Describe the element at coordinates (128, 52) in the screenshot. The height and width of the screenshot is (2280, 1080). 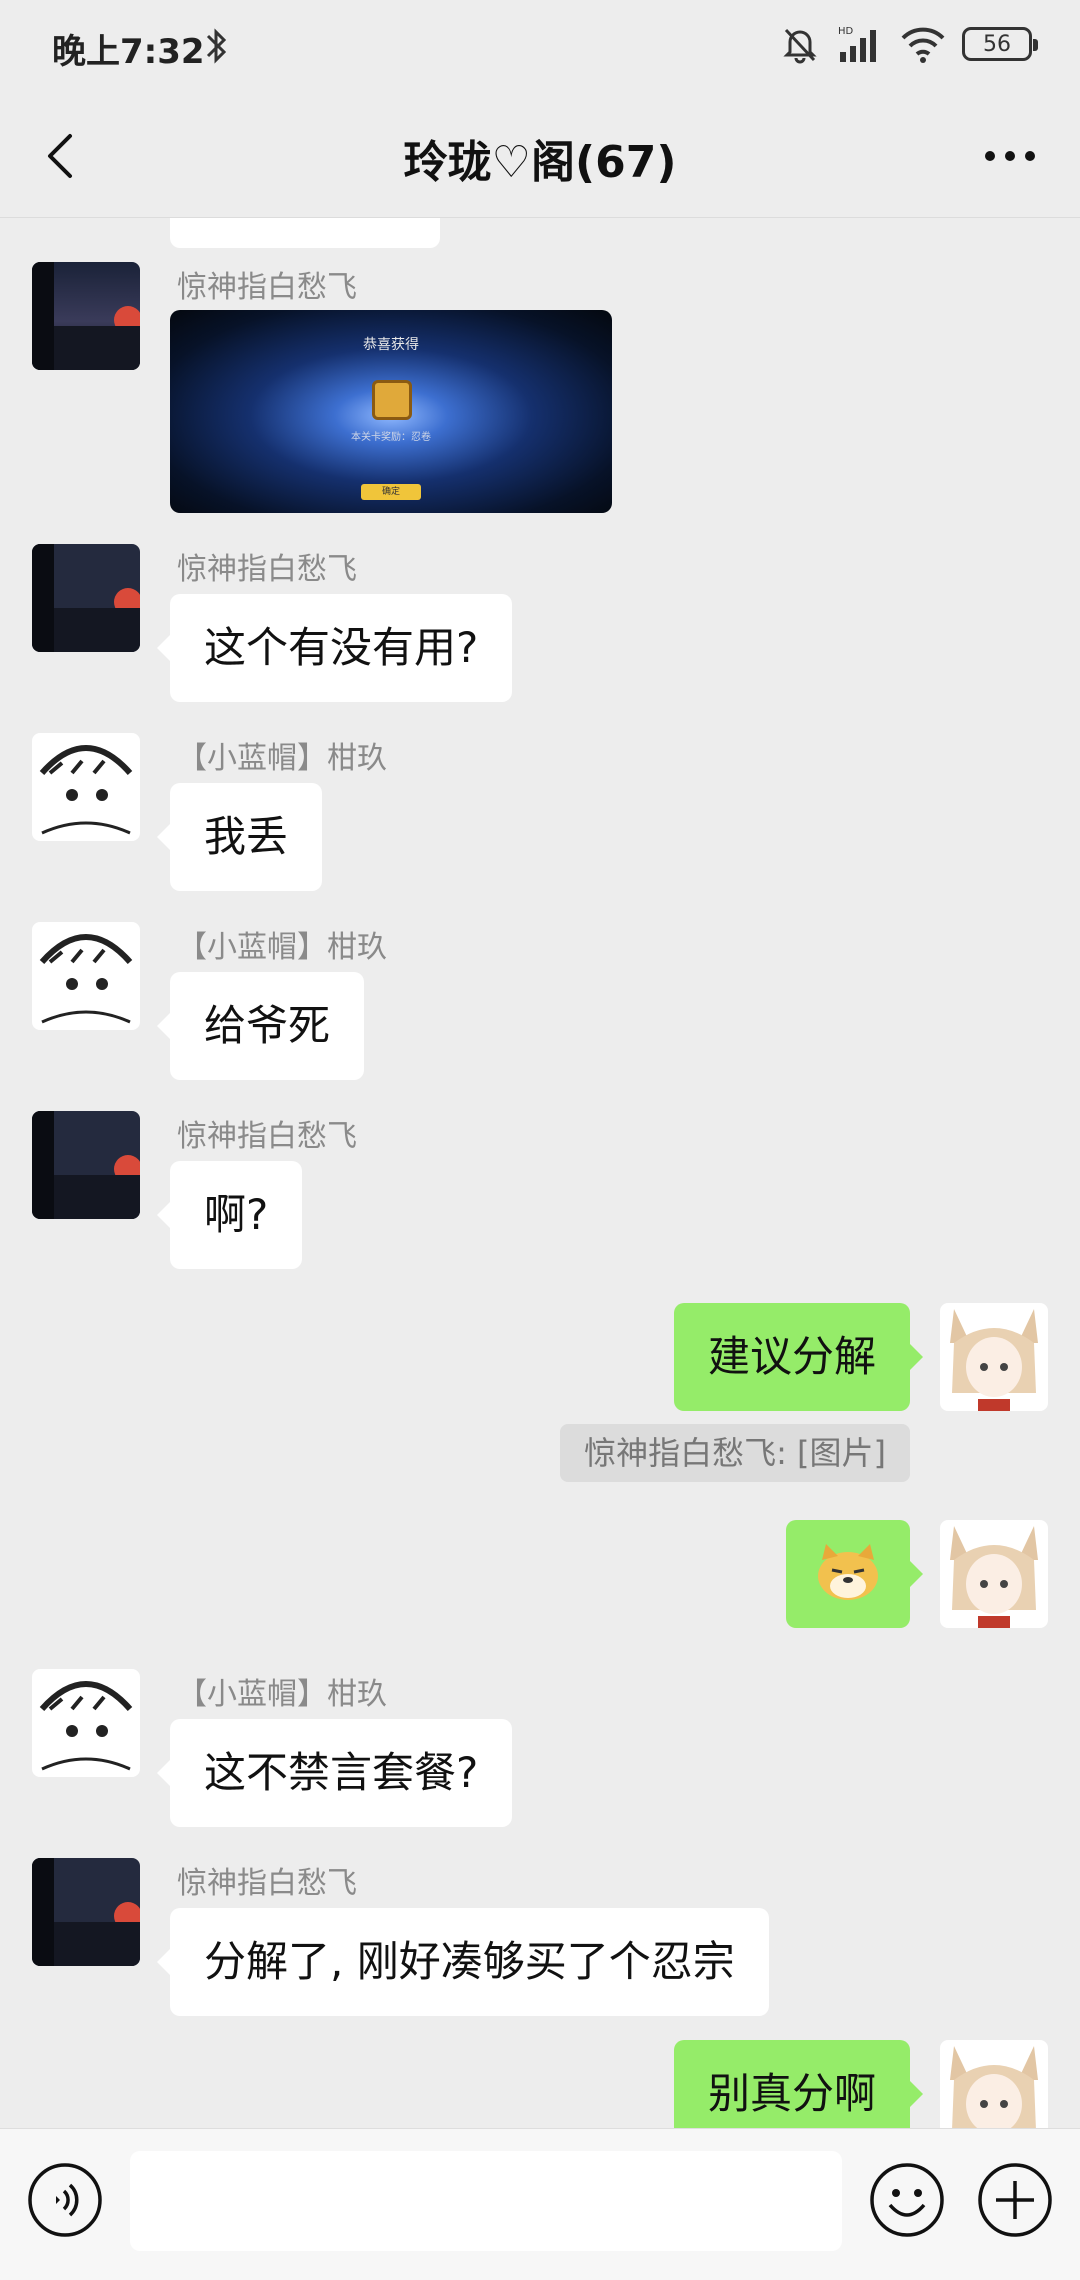
I see `status-time: 晚上7:32` at that location.